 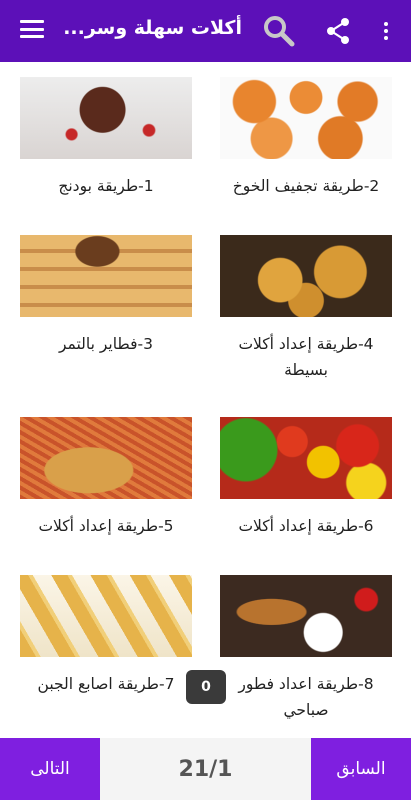 I want to click on menu-icon, so click(x=32, y=29).